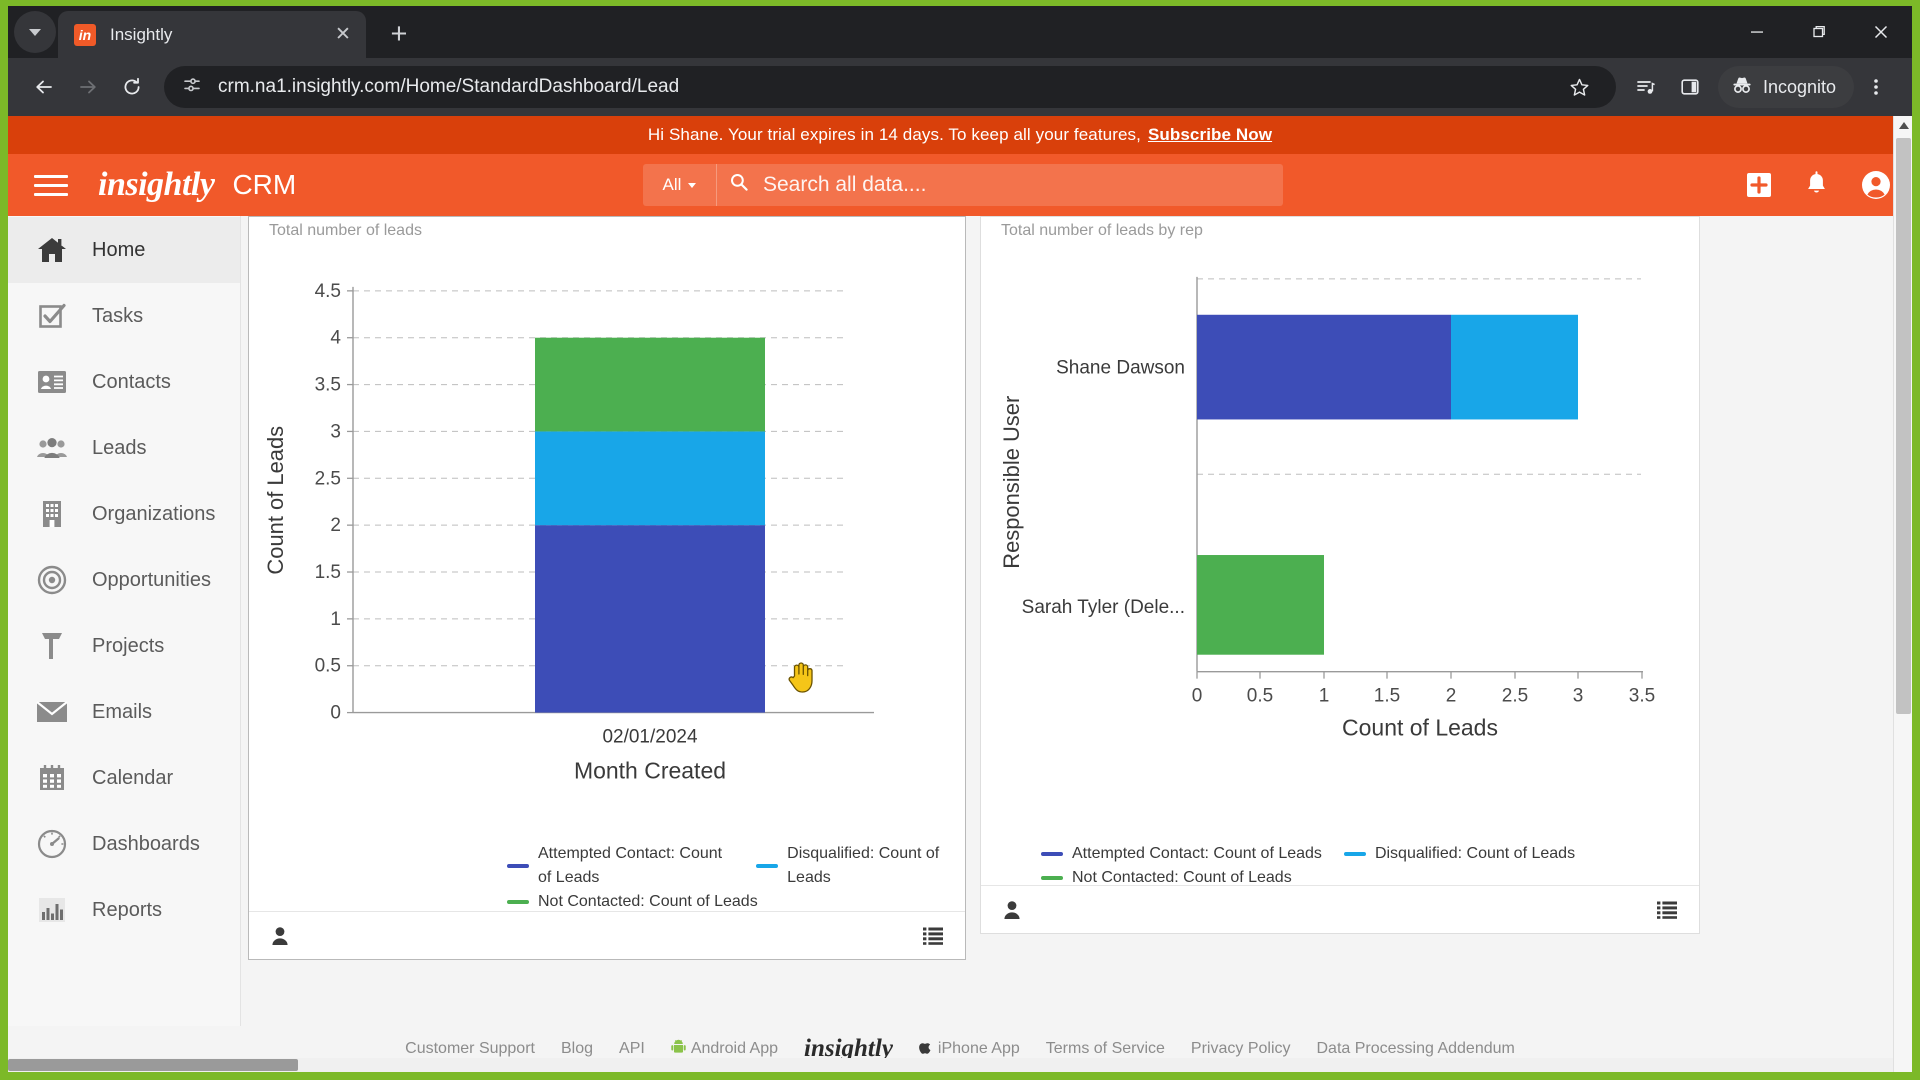 The image size is (1920, 1080). Describe the element at coordinates (88, 87) in the screenshot. I see `forward-icon` at that location.